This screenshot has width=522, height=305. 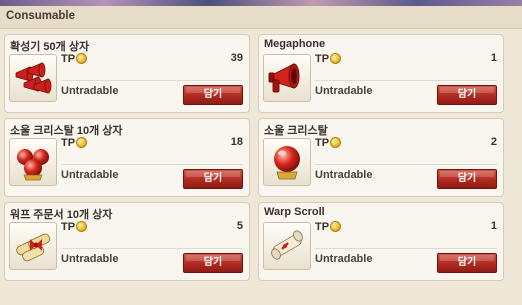 What do you see at coordinates (294, 212) in the screenshot?
I see `item-name: Warp Scroll` at bounding box center [294, 212].